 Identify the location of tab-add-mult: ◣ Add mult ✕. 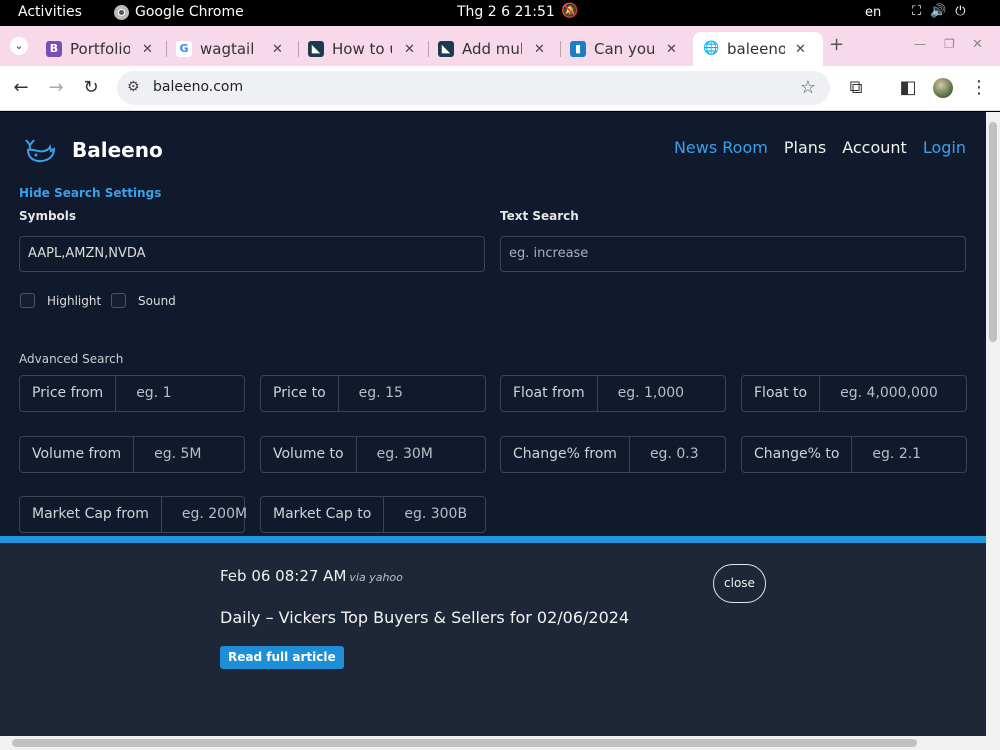
(495, 49).